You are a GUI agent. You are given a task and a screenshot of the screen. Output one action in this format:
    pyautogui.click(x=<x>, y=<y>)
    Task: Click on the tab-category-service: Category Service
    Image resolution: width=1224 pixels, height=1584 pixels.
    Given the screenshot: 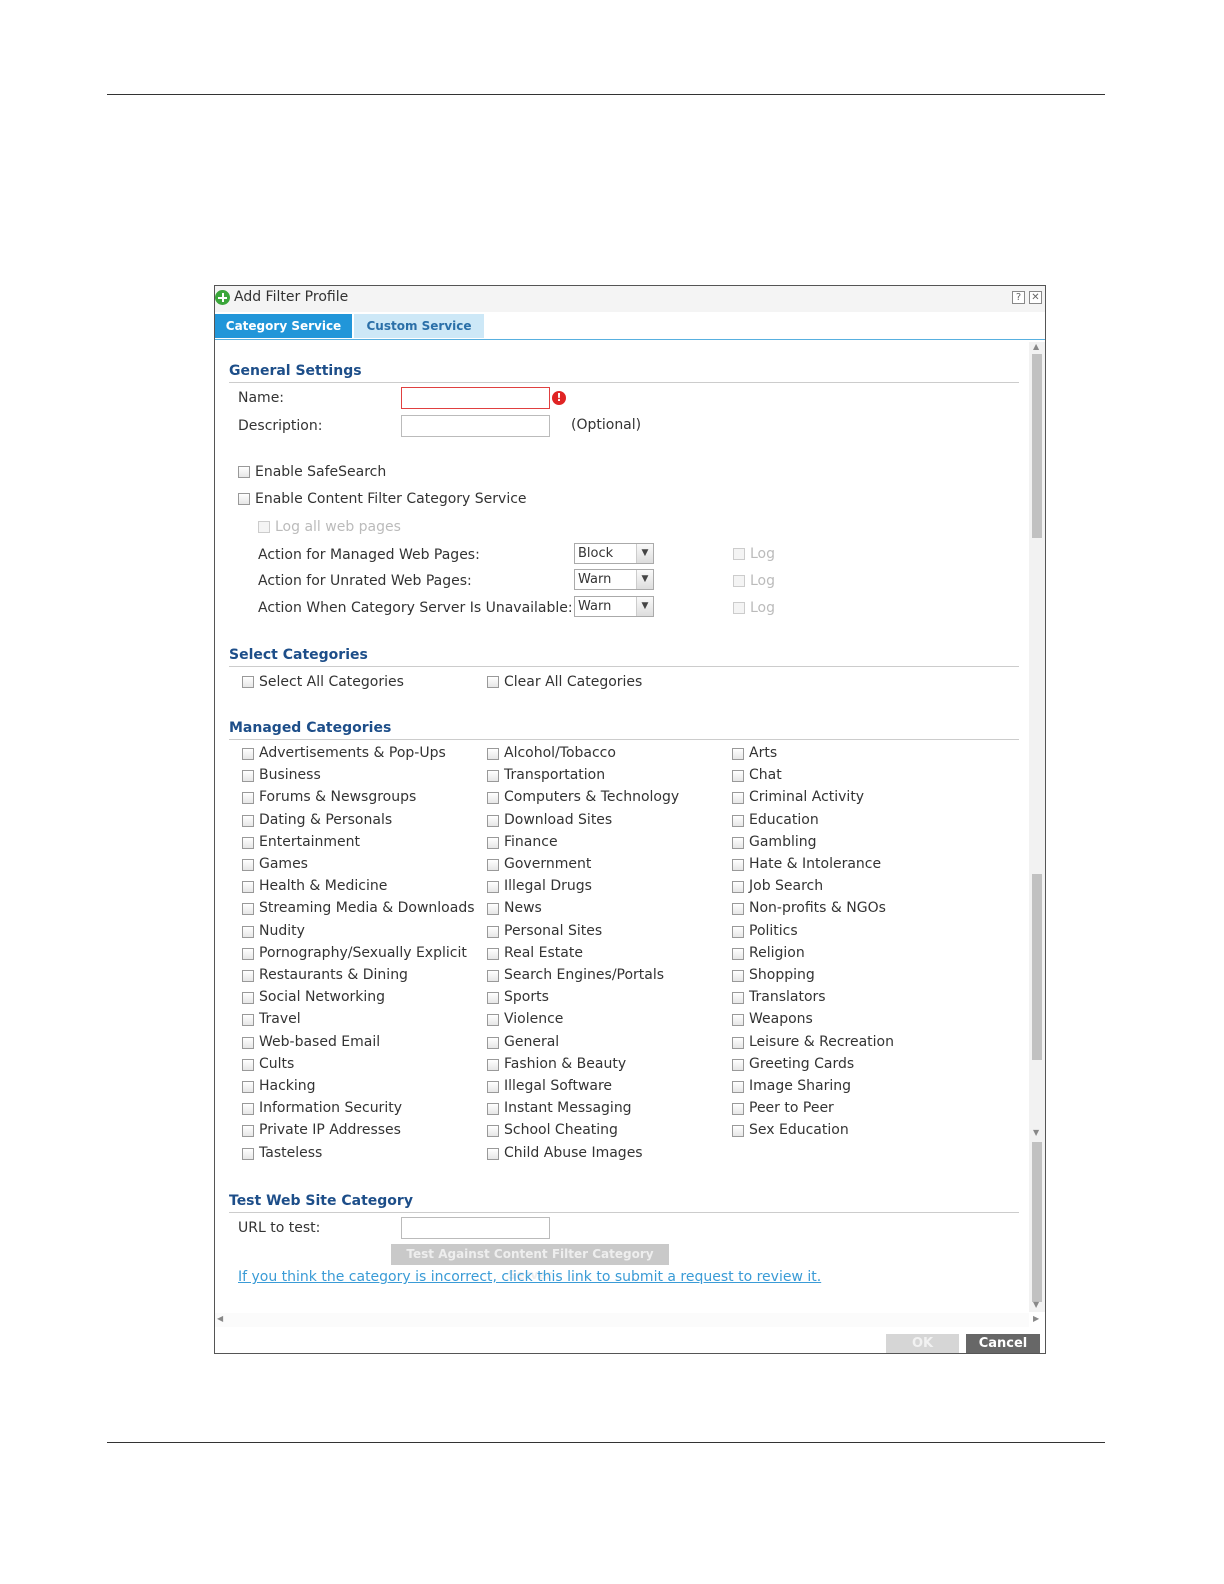 What is the action you would take?
    pyautogui.click(x=283, y=326)
    